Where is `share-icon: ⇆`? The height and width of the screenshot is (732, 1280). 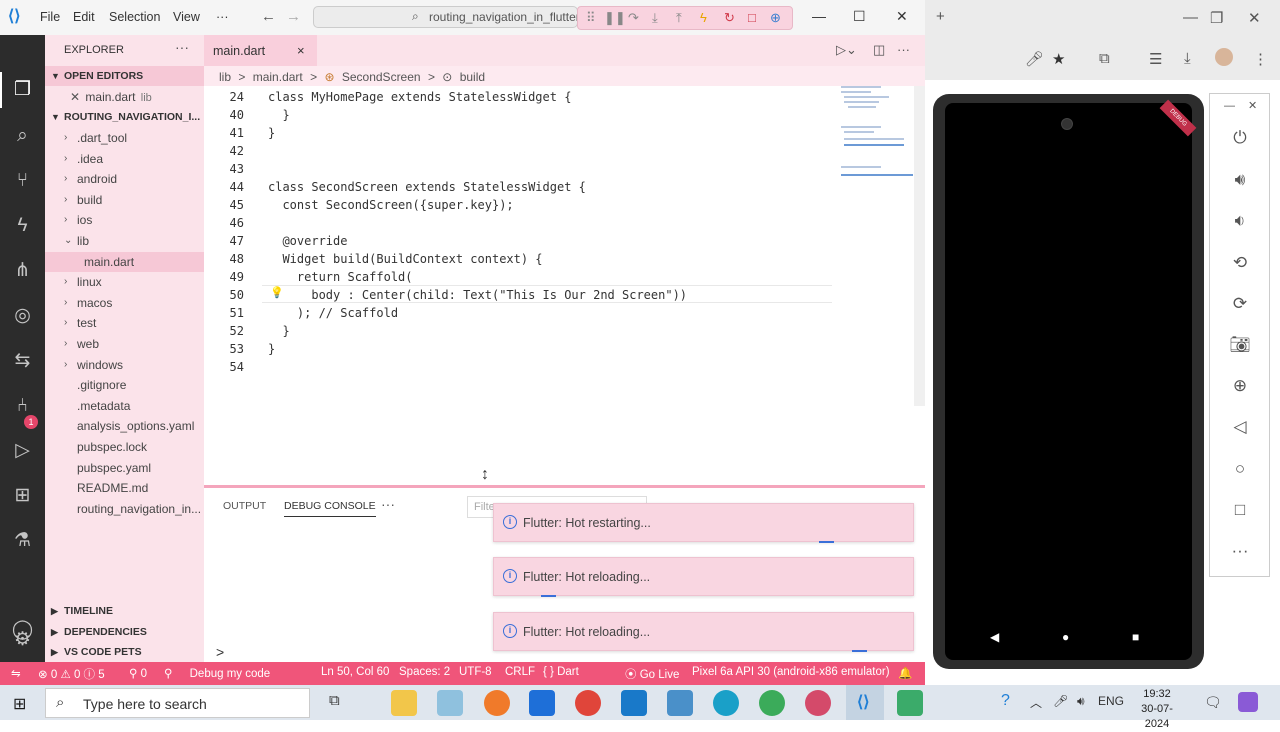
share-icon: ⇆ is located at coordinates (22, 360).